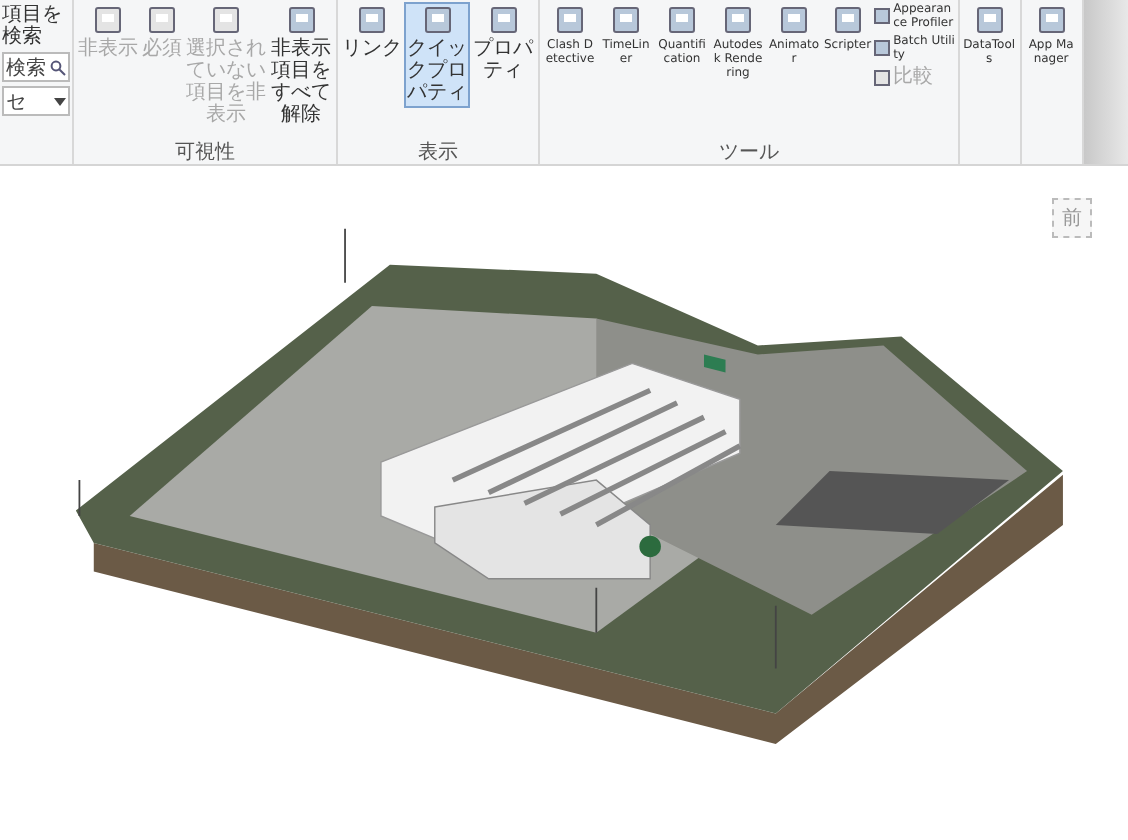 Image resolution: width=1128 pixels, height=840 pixels. What do you see at coordinates (33, 26) in the screenshot?
I see `find-items-label: 項目を検索` at bounding box center [33, 26].